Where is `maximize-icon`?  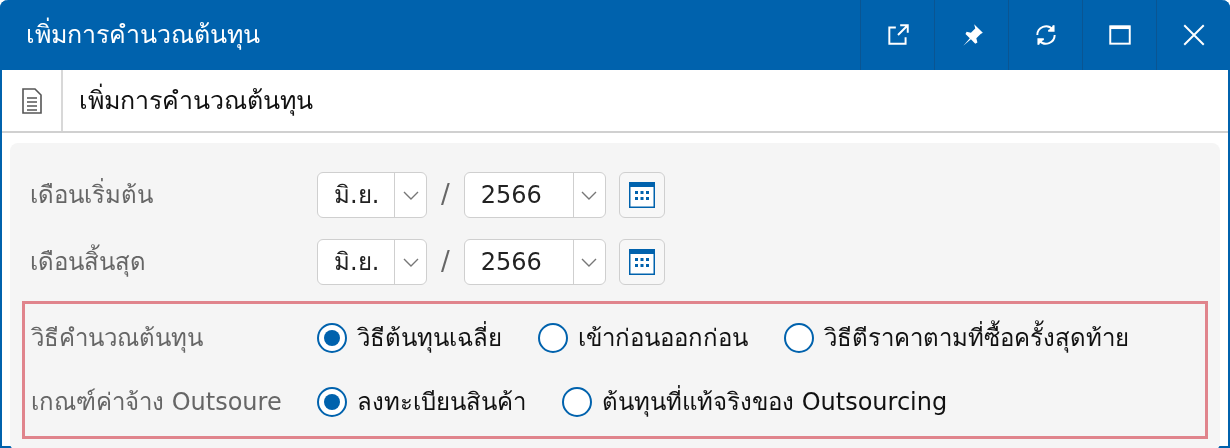 maximize-icon is located at coordinates (1119, 35).